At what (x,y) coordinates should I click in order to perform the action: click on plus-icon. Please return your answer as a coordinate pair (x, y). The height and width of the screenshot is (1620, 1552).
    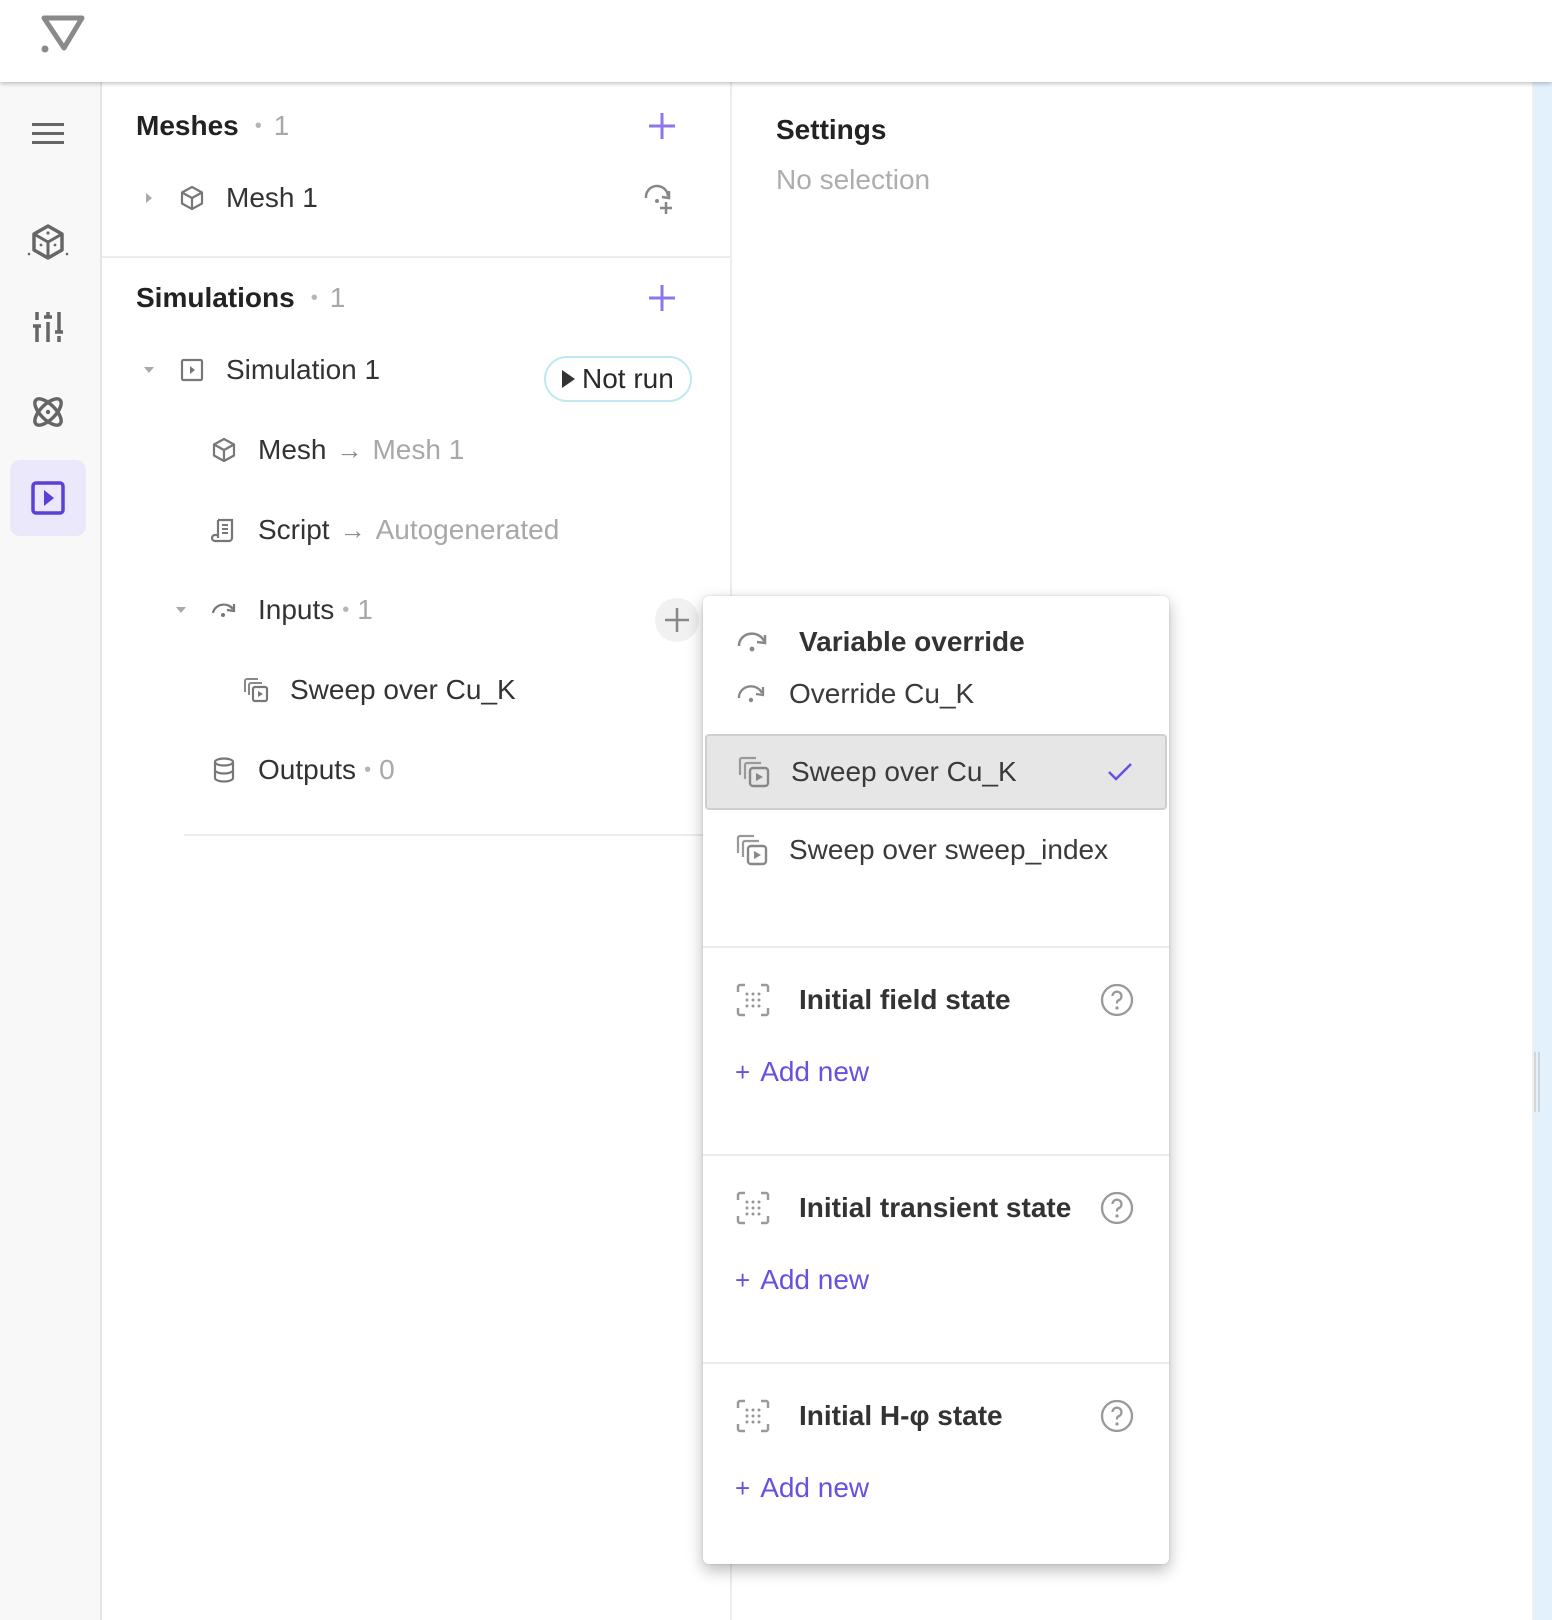
    Looking at the image, I should click on (662, 298).